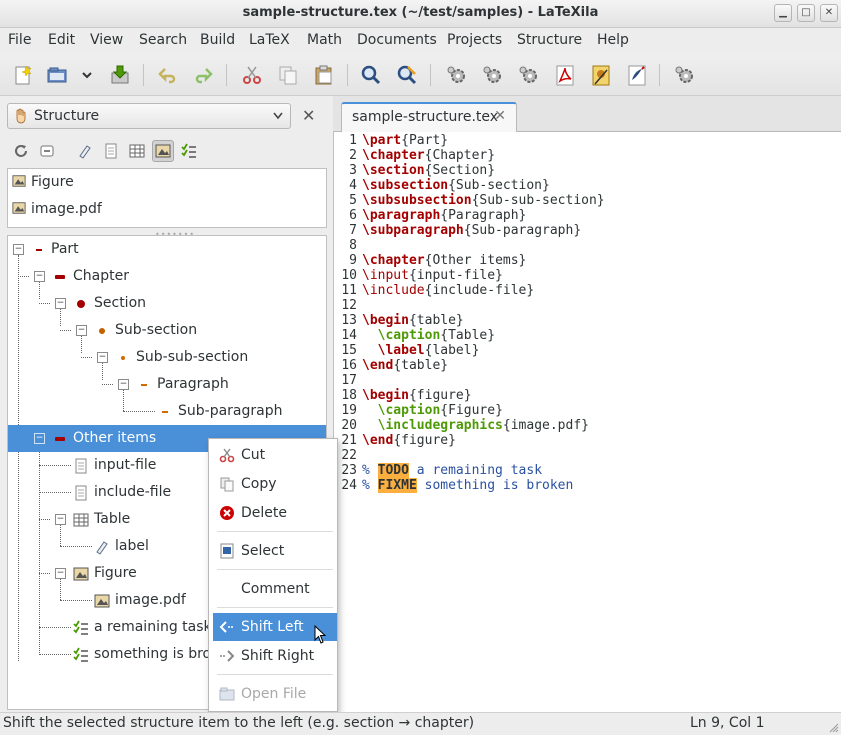 The image size is (841, 735). What do you see at coordinates (85, 151) in the screenshot?
I see `show-labels-toggle` at bounding box center [85, 151].